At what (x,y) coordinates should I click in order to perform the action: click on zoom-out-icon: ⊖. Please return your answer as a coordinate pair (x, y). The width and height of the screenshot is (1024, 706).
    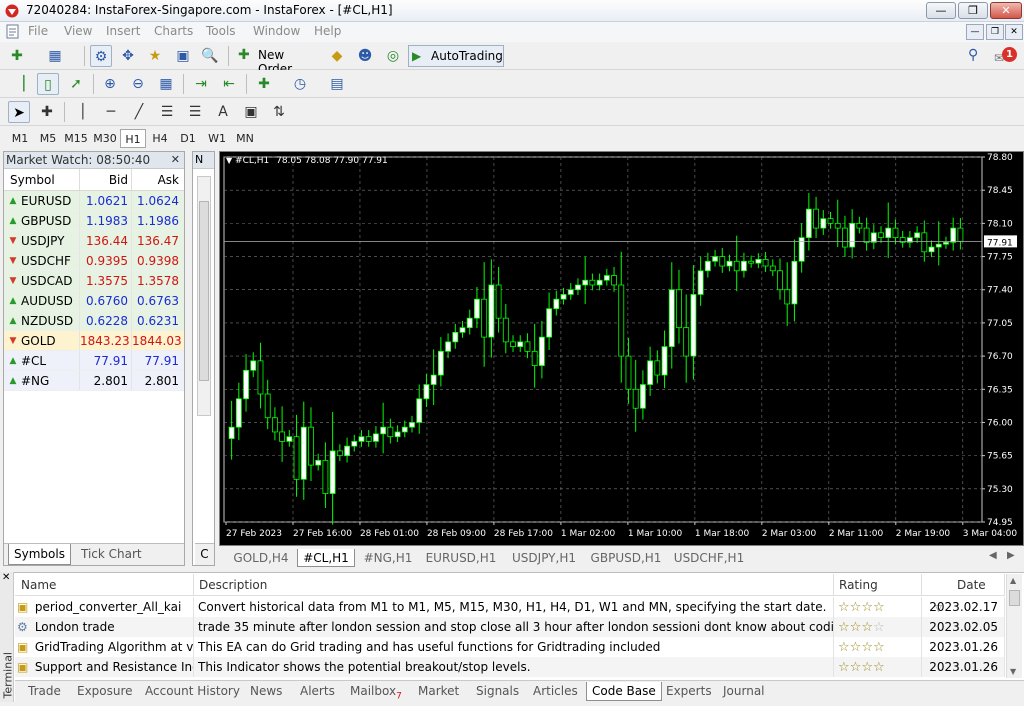
    Looking at the image, I should click on (138, 84).